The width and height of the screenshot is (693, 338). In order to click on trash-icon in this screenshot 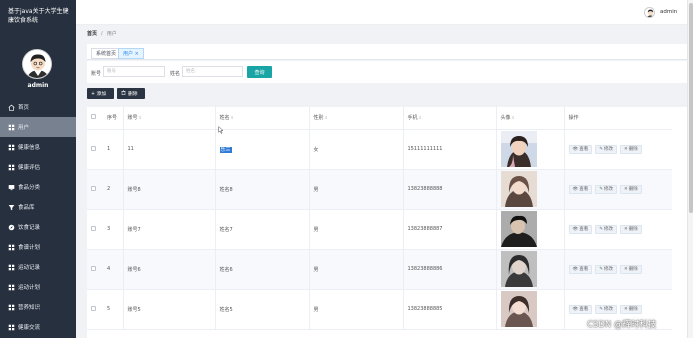, I will do `click(123, 93)`.